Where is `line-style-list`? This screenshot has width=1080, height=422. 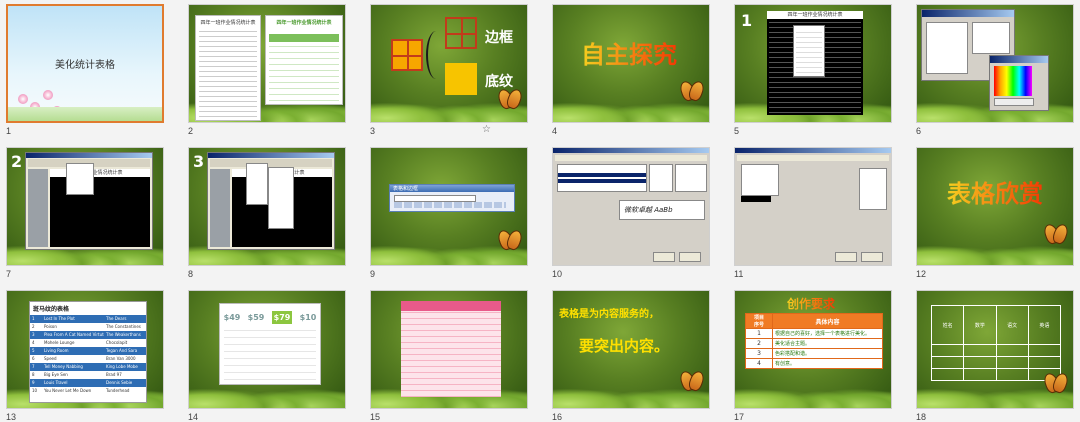 line-style-list is located at coordinates (760, 180).